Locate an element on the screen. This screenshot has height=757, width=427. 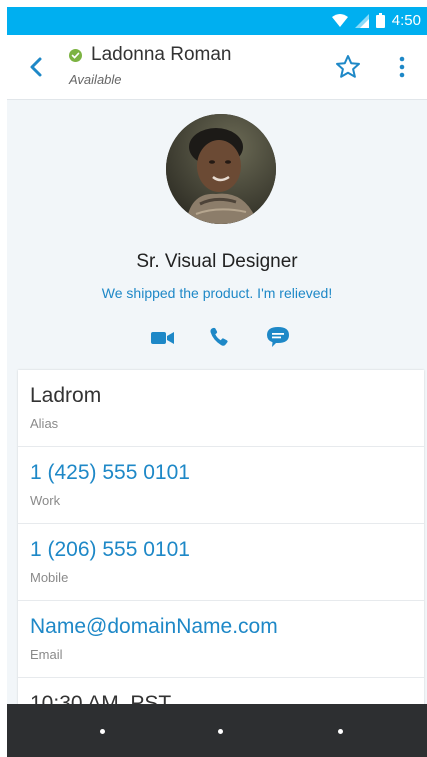
detail-row-alias: Ladrom Alias is located at coordinates (221, 408).